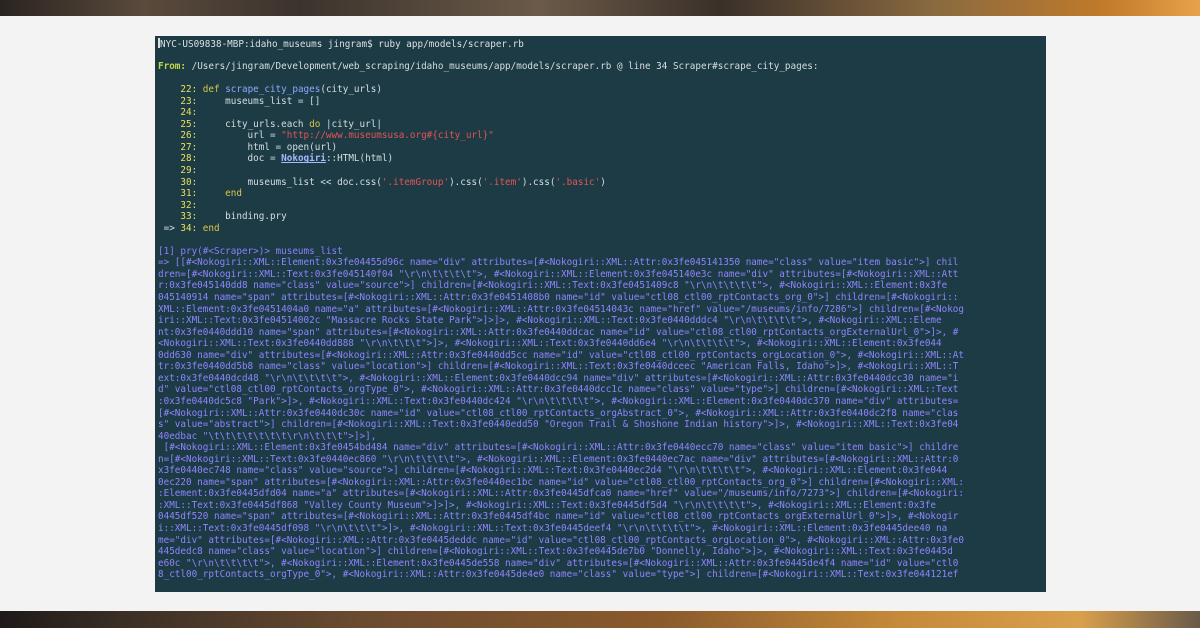 Image resolution: width=1200 pixels, height=628 pixels. Describe the element at coordinates (189, 205) in the screenshot. I see `line-number: 32:` at that location.